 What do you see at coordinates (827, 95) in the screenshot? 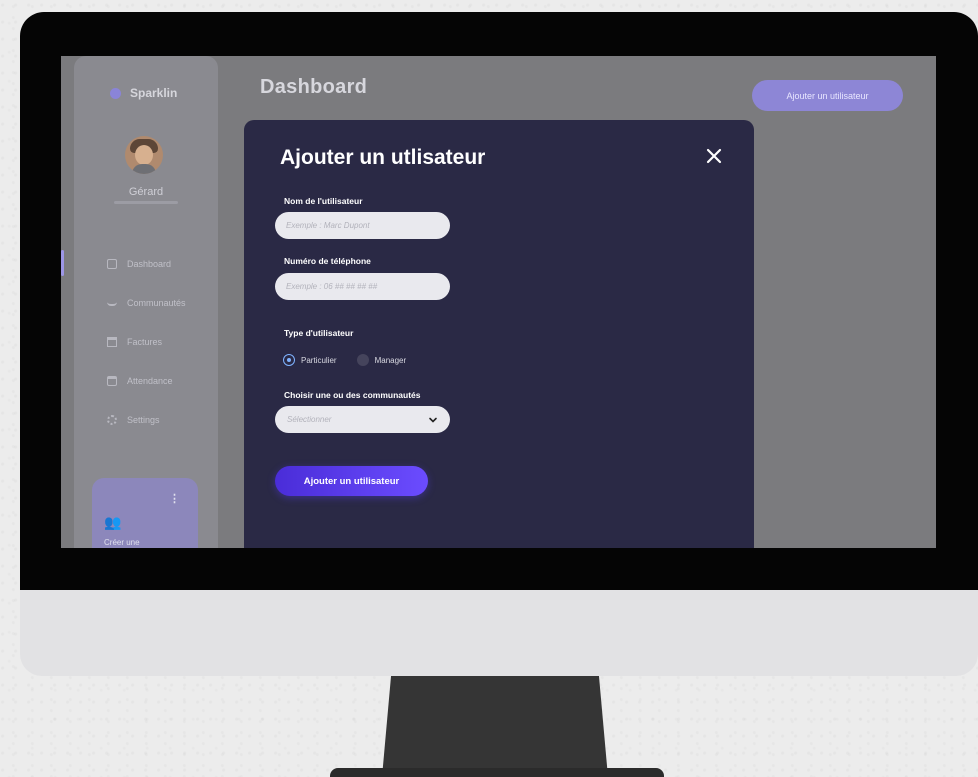
I see `add-user-top-button: Ajouter un utilisateur` at bounding box center [827, 95].